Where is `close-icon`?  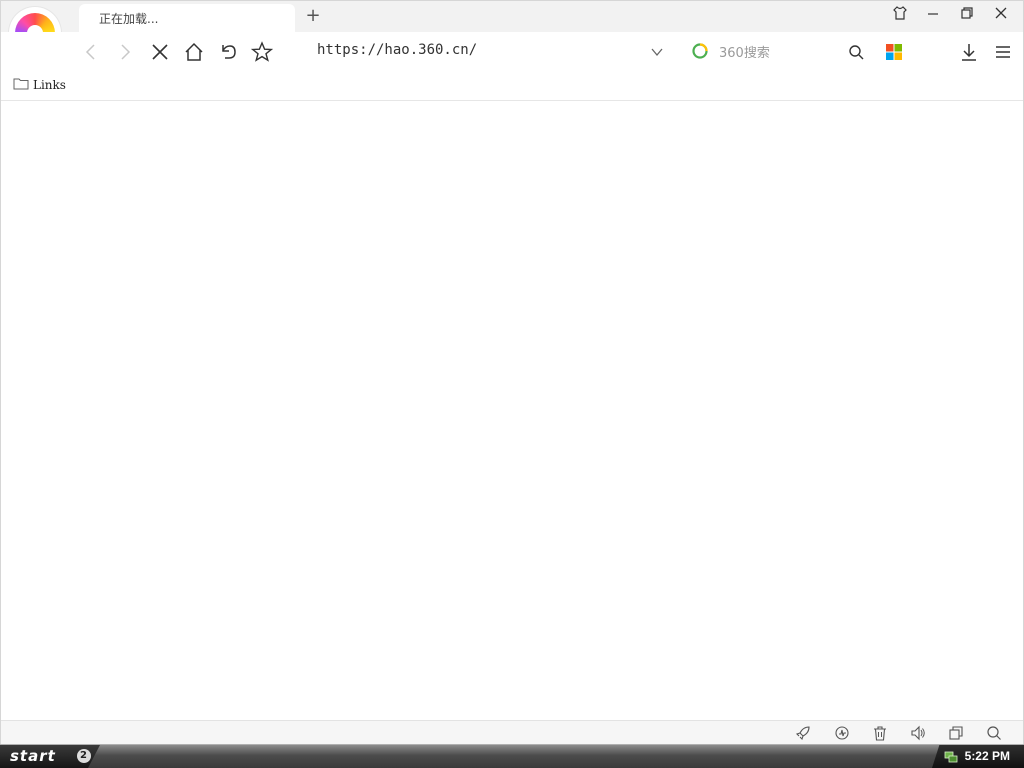 close-icon is located at coordinates (1001, 16).